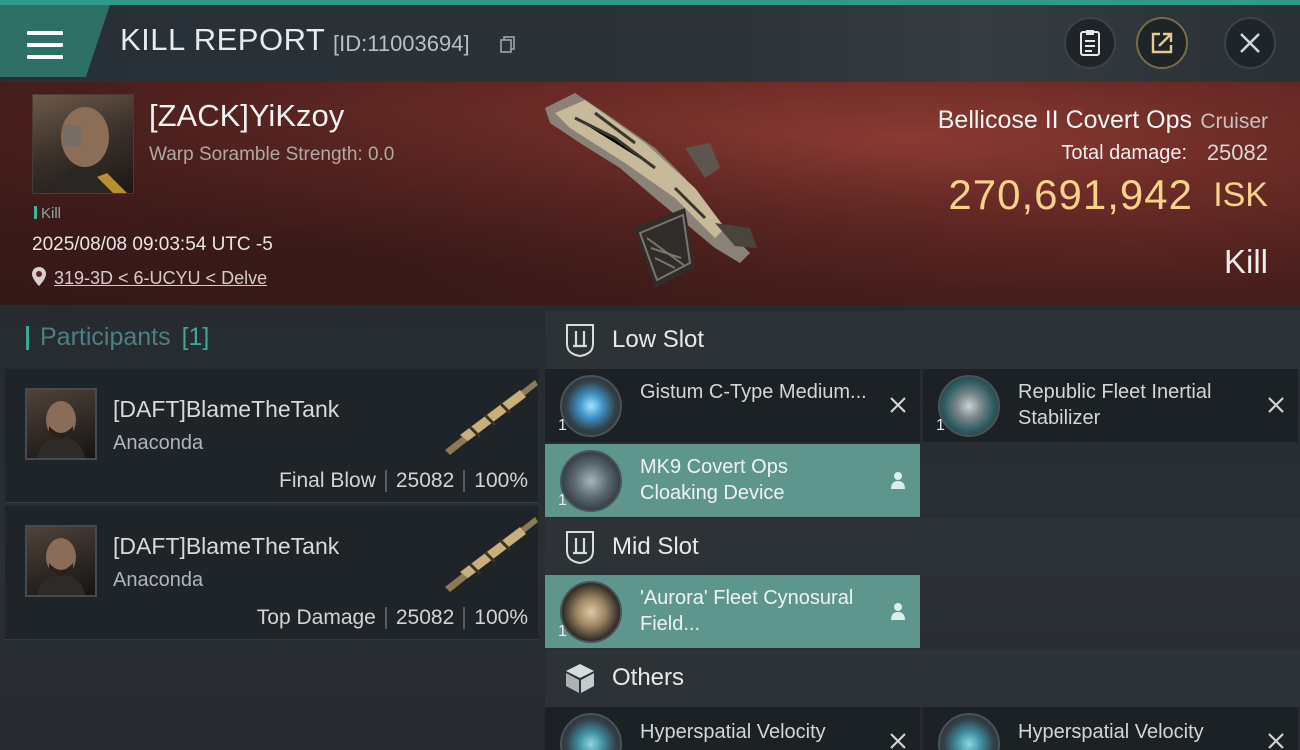 The width and height of the screenshot is (1300, 750). I want to click on warp-scramble-strength: Warp Soramble Strength: 0.0, so click(272, 154).